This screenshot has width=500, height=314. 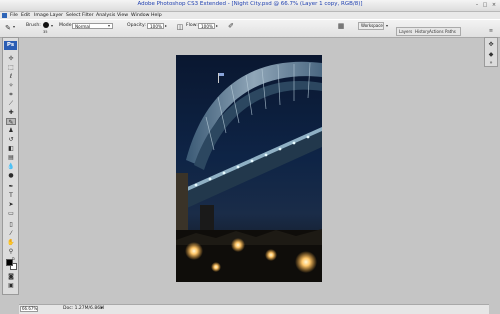 I want to click on status-menu-icon: ▸, so click(x=102, y=309).